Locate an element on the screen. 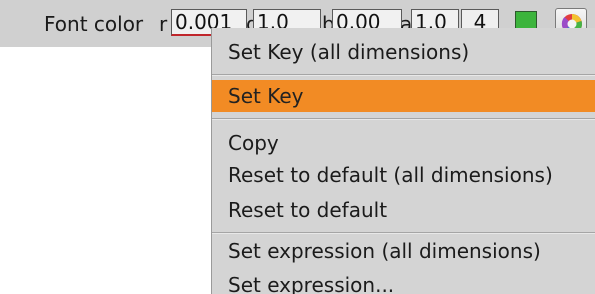 This screenshot has height=294, width=595. param-label: Font color is located at coordinates (94, 24).